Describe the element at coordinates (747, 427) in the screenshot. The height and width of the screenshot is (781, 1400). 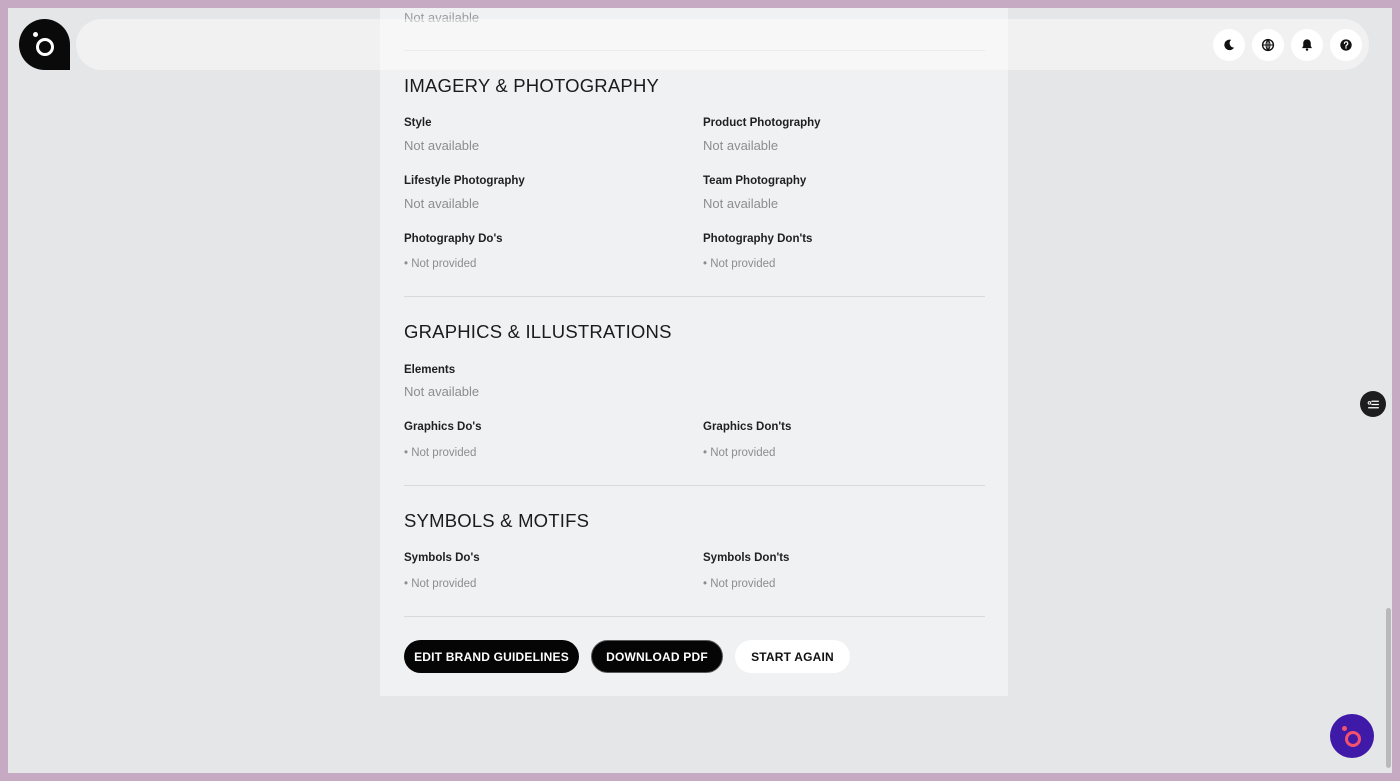
I see `graphics-donts-label: Graphics Don'ts` at that location.